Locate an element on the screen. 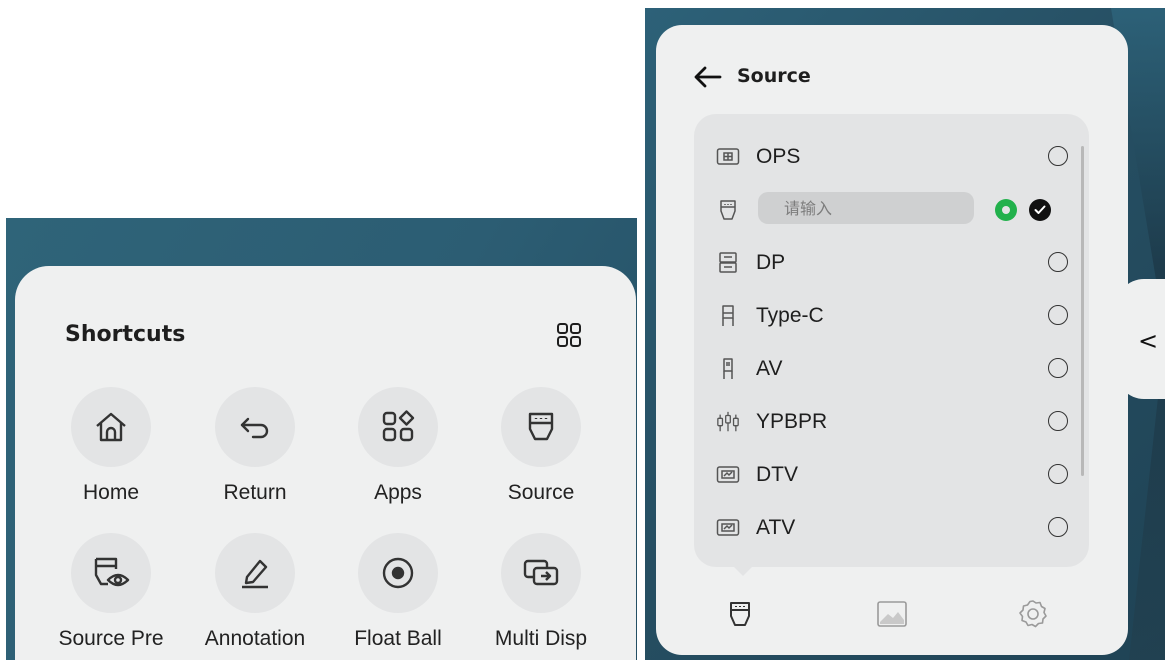 The image size is (1165, 660). shortcut-source-preview: Source Pre is located at coordinates (111, 592).